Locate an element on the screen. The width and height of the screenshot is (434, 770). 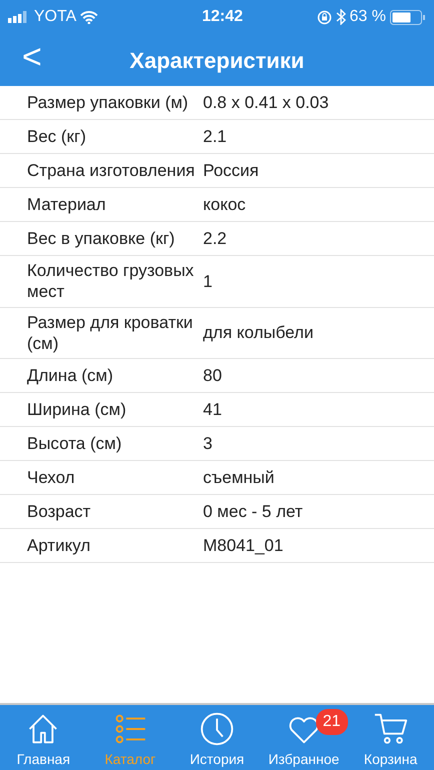
spec-label: Высота (см) is located at coordinates (74, 443).